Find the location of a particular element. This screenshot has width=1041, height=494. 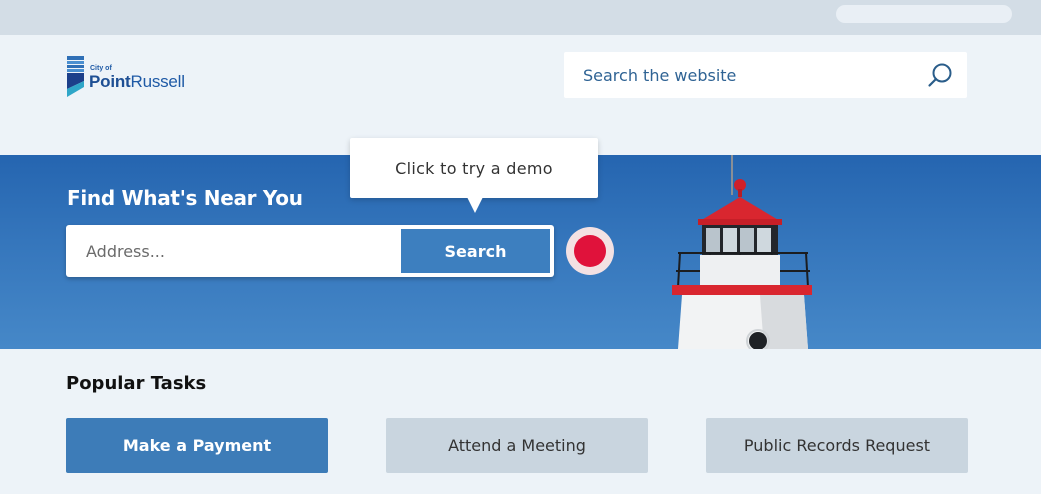

logo-name: PointRussell is located at coordinates (137, 81).